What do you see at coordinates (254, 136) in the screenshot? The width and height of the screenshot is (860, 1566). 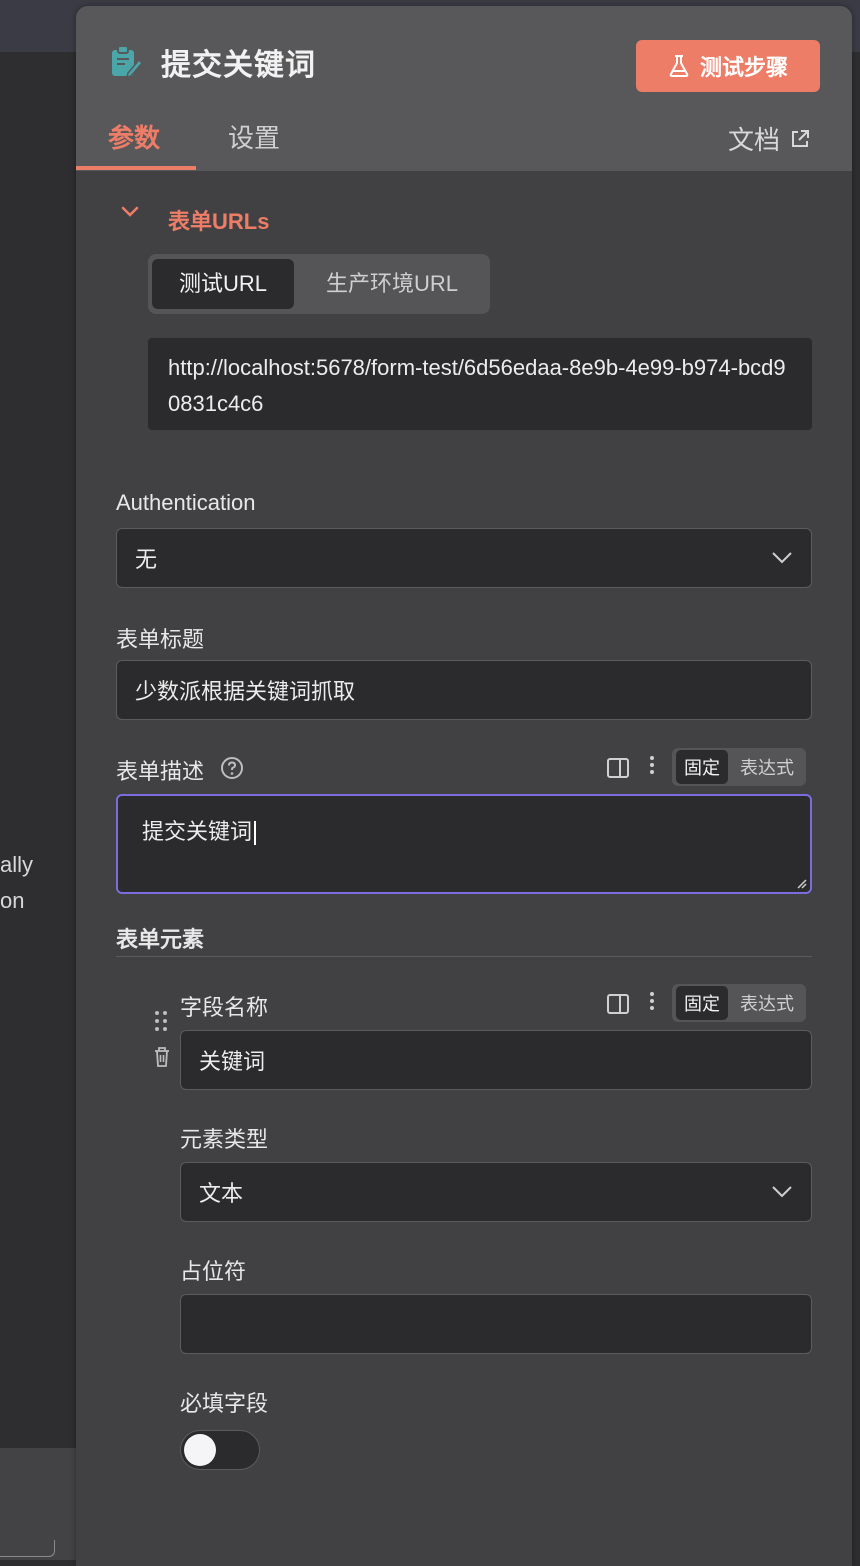 I see `tab-settings: 设置` at bounding box center [254, 136].